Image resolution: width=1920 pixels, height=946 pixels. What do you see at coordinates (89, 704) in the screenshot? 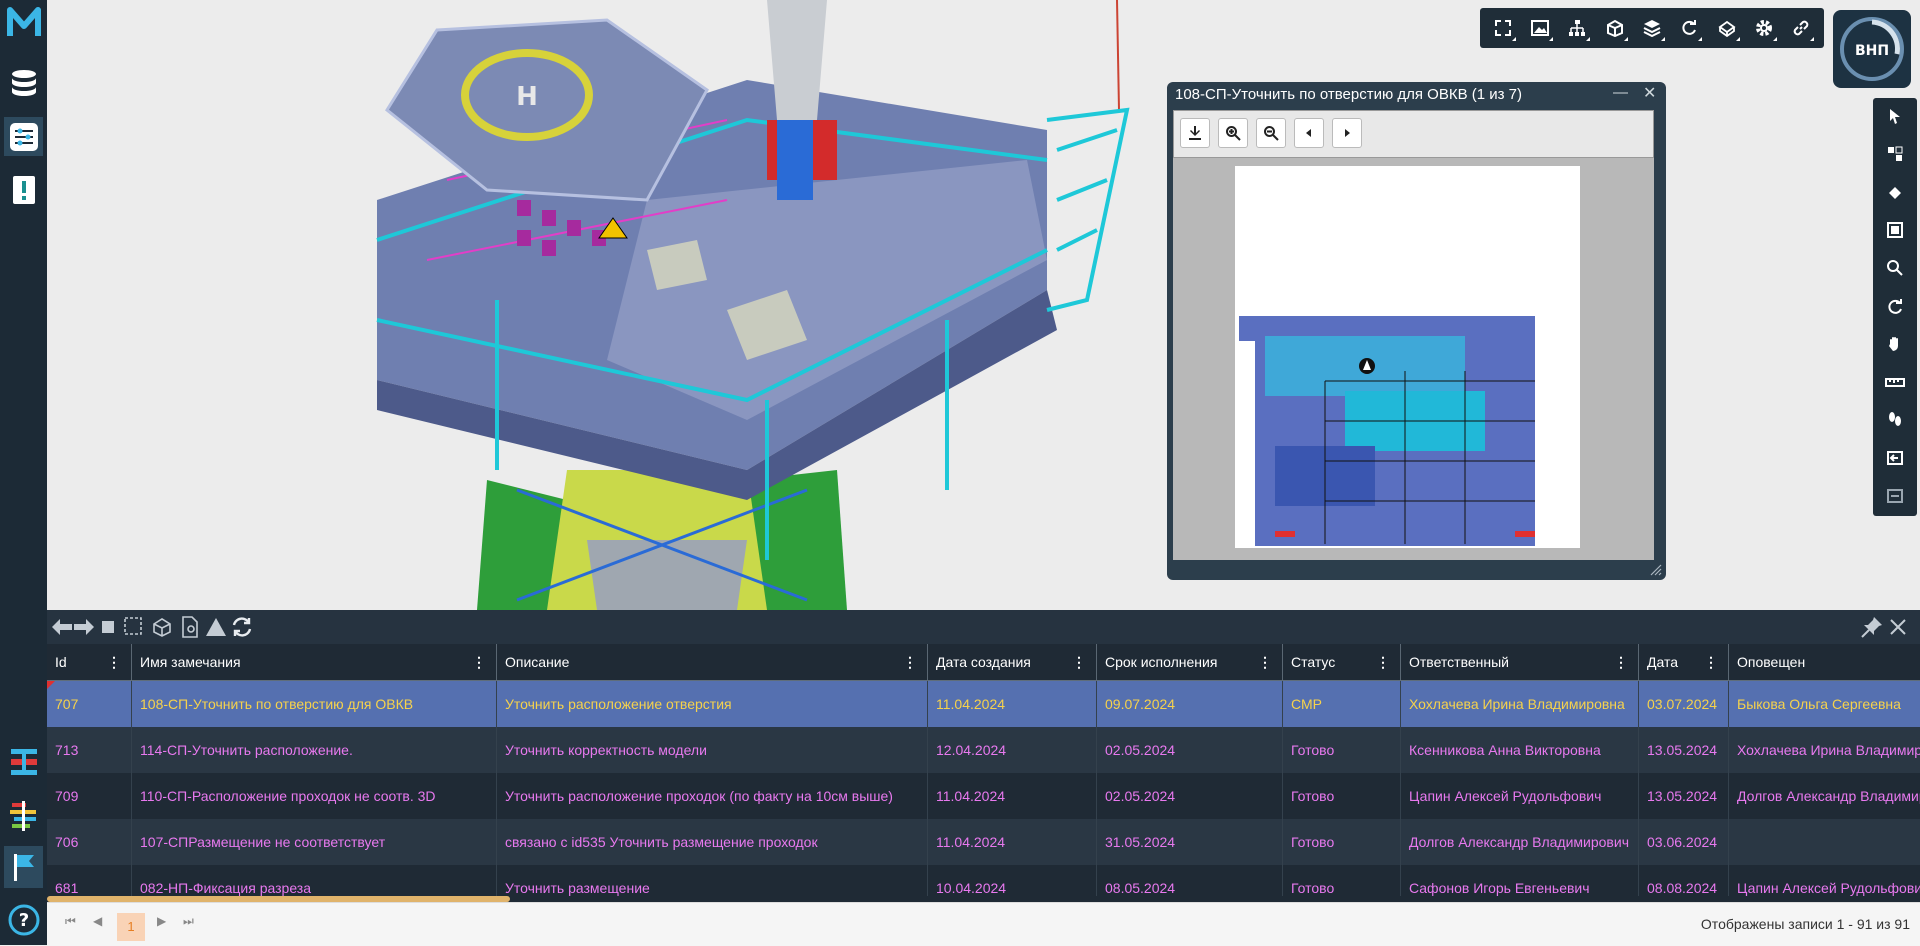
I see `cell-id: 707` at bounding box center [89, 704].